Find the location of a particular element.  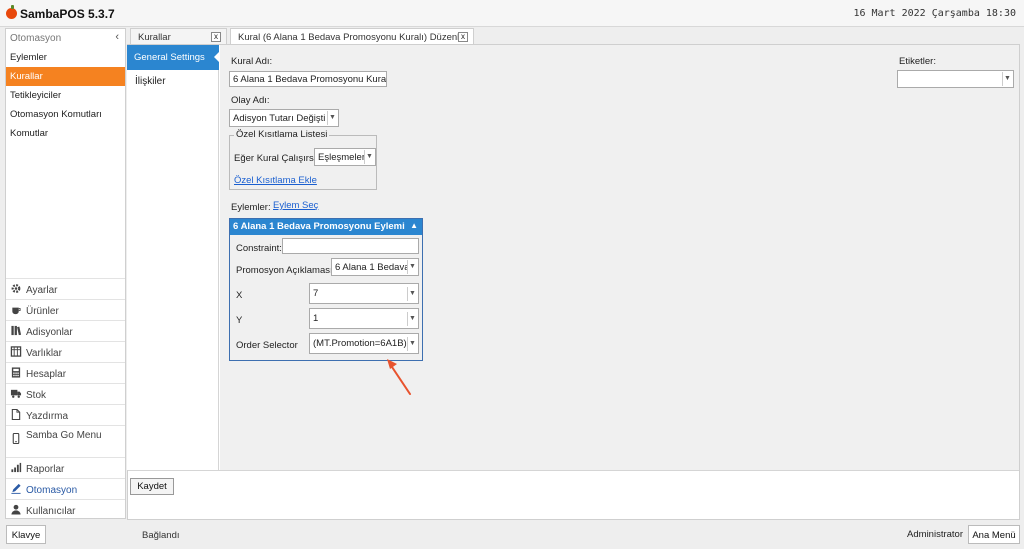

event-name-label: Olay Adı: is located at coordinates (250, 100).